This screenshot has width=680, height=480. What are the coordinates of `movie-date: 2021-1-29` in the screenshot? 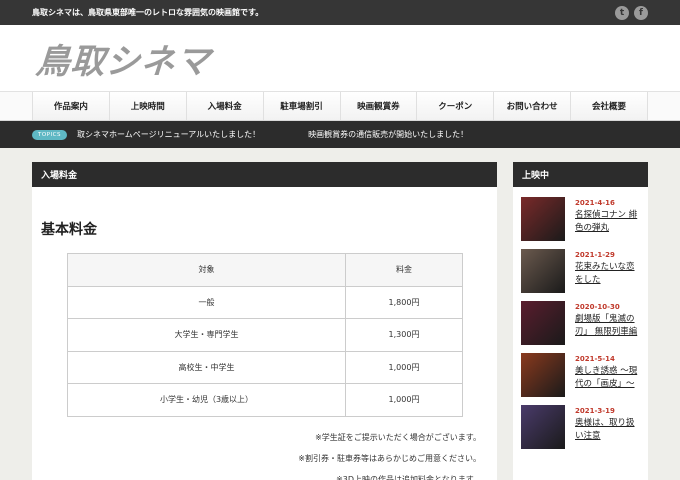 It's located at (595, 255).